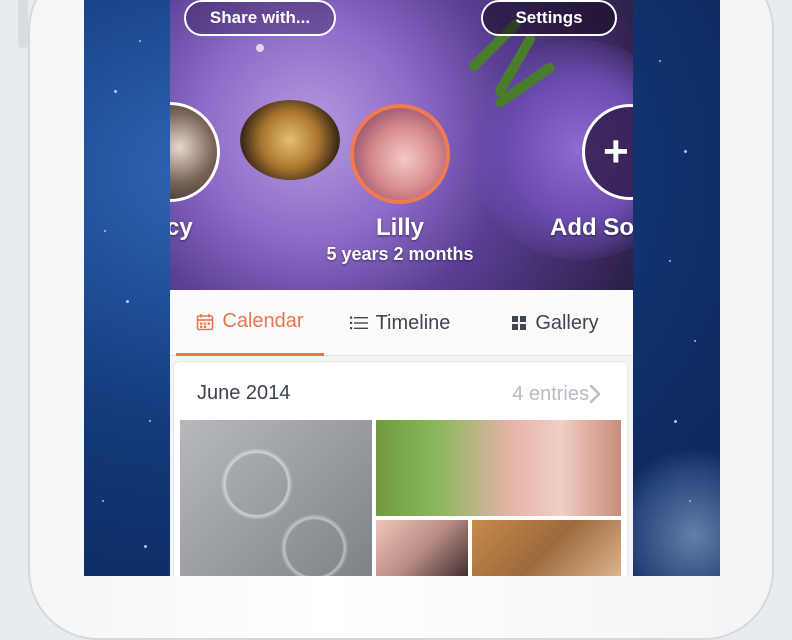  Describe the element at coordinates (413, 322) in the screenshot. I see `tab-timeline-label: Timeline` at that location.